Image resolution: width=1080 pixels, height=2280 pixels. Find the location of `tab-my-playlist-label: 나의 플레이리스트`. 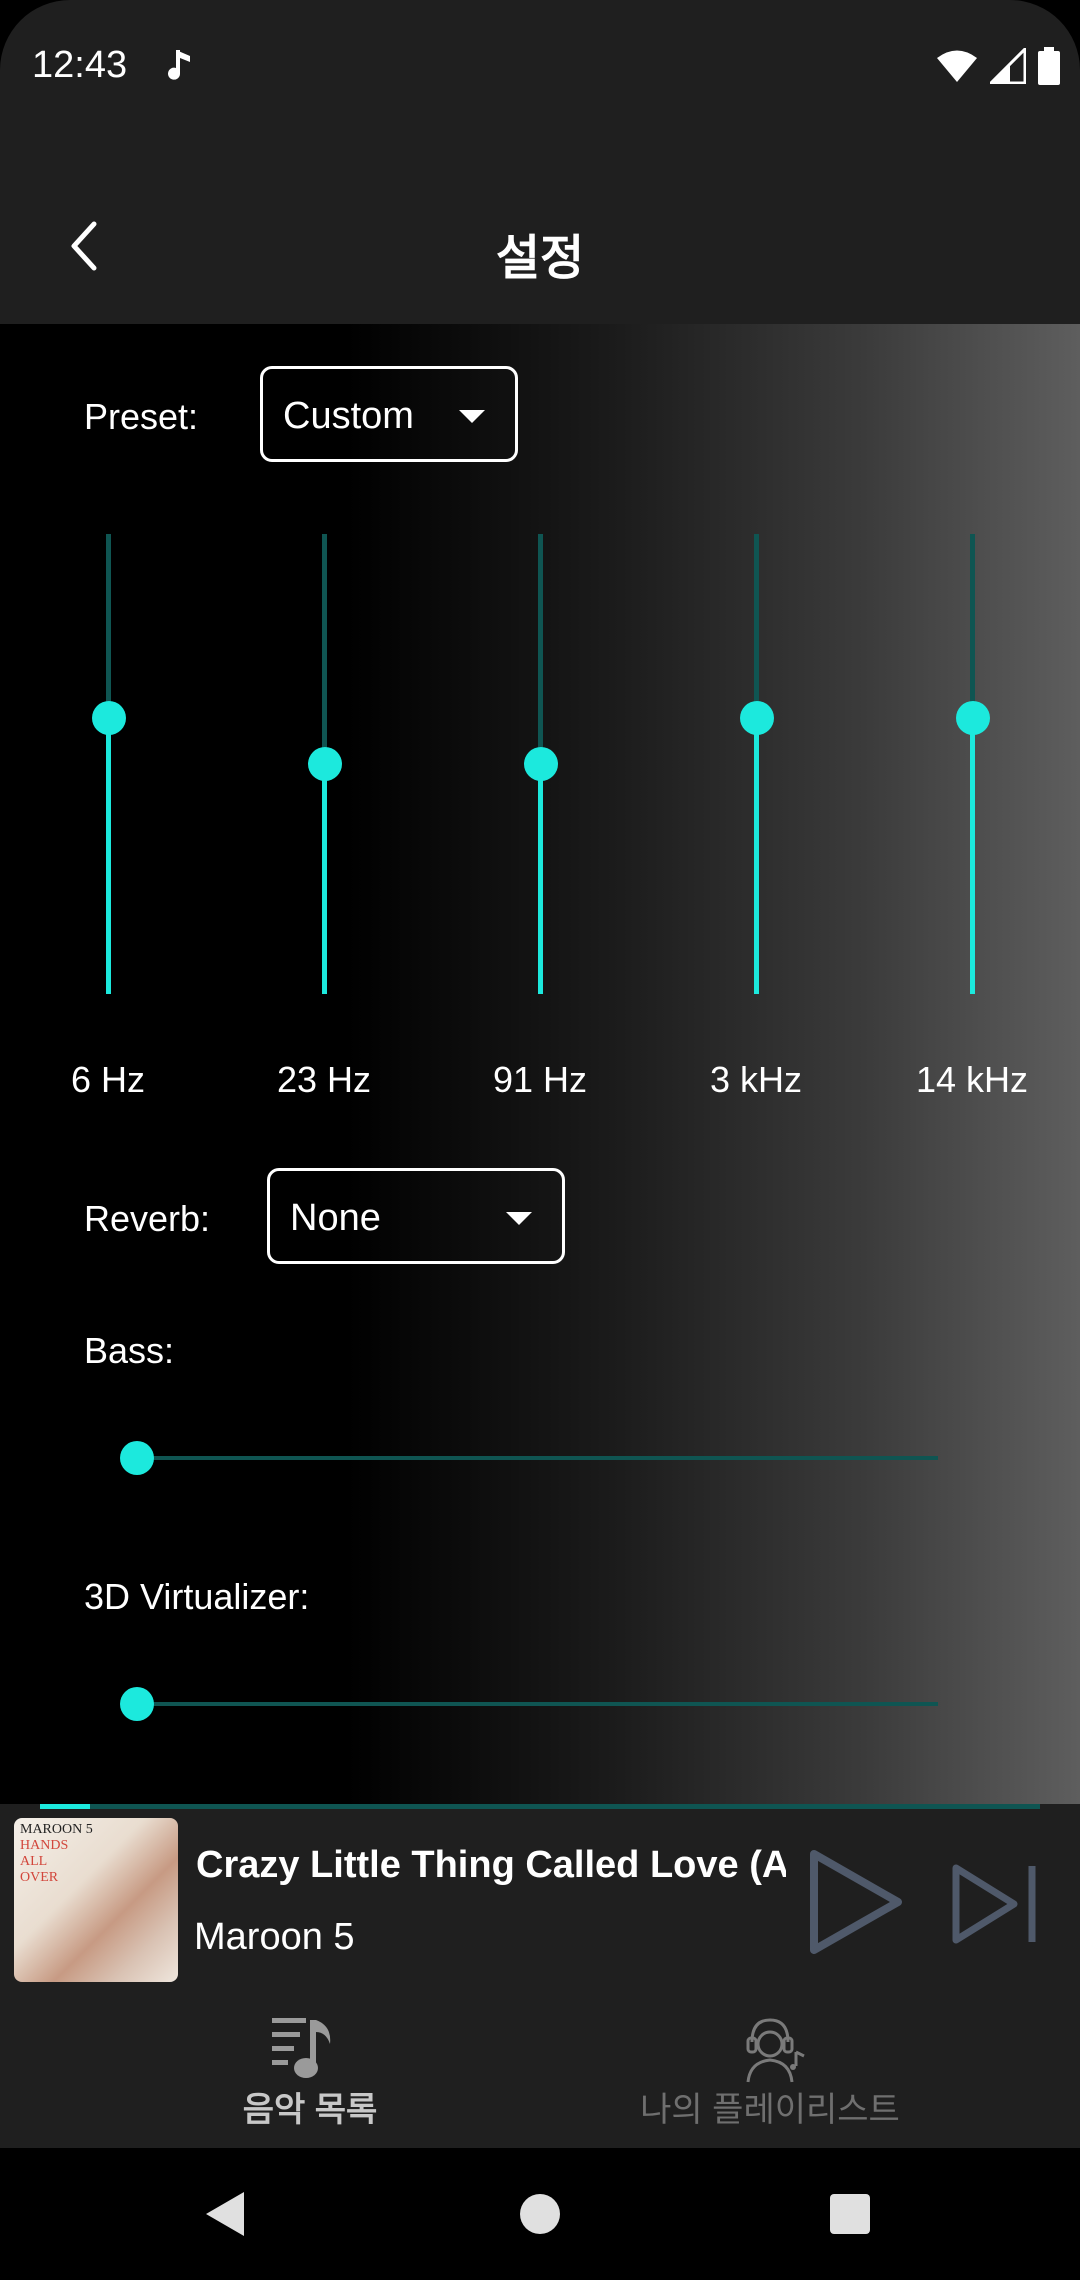

tab-my-playlist-label: 나의 플레이리스트 is located at coordinates (770, 2110).